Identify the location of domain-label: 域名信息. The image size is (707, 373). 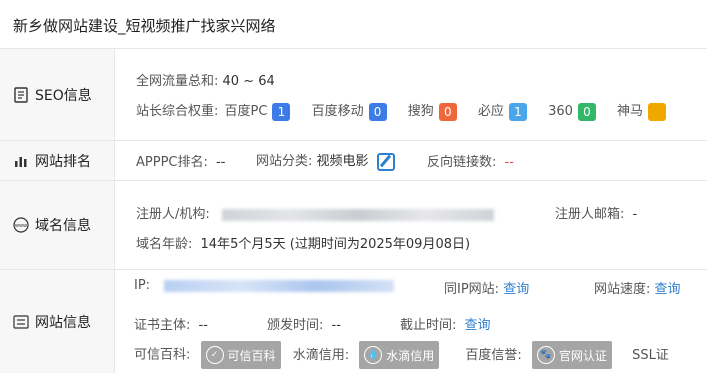
(63, 226).